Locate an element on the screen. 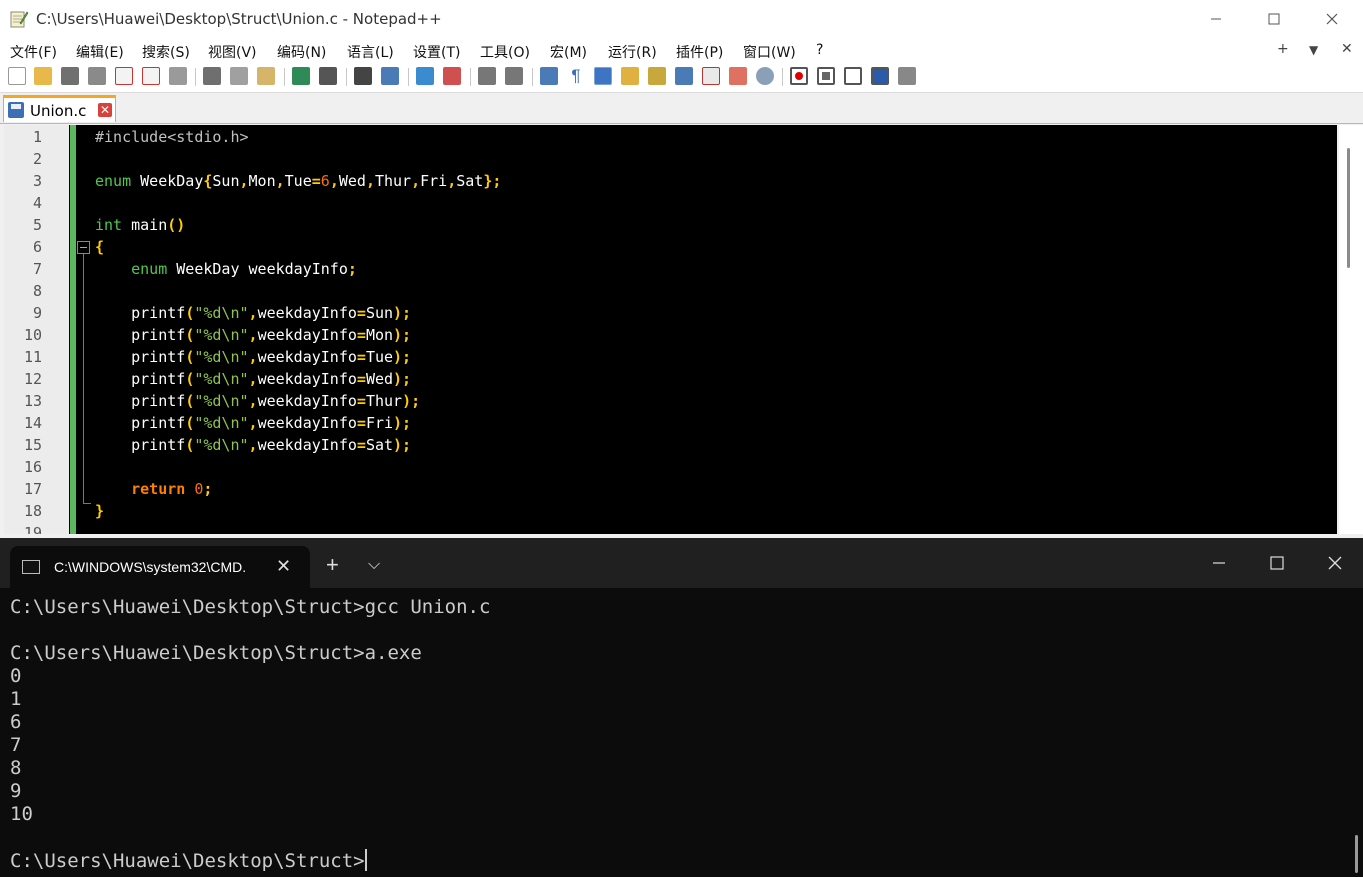 This screenshot has height=877, width=1363. menu-settings: 设置(T) is located at coordinates (436, 52).